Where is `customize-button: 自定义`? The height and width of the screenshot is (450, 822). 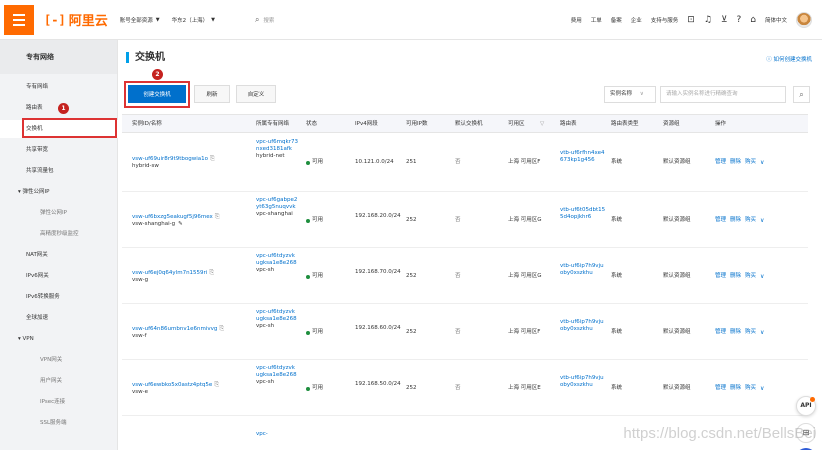
customize-button: 自定义 is located at coordinates (256, 94).